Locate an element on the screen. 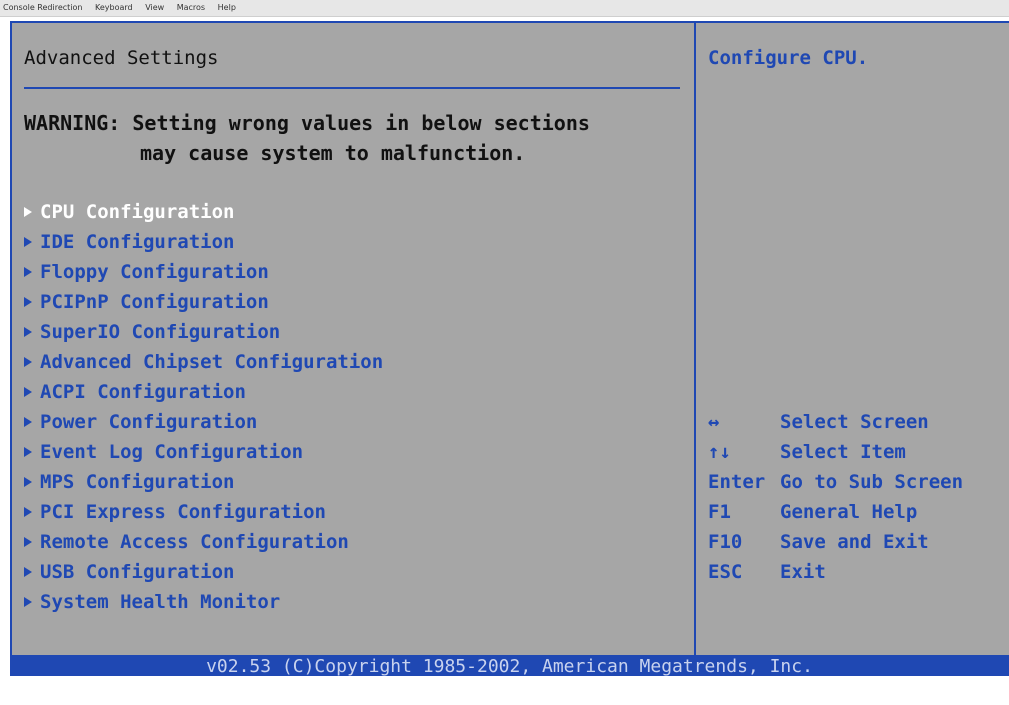  menu-item-label: Advanced Chipset Configuration is located at coordinates (212, 362).